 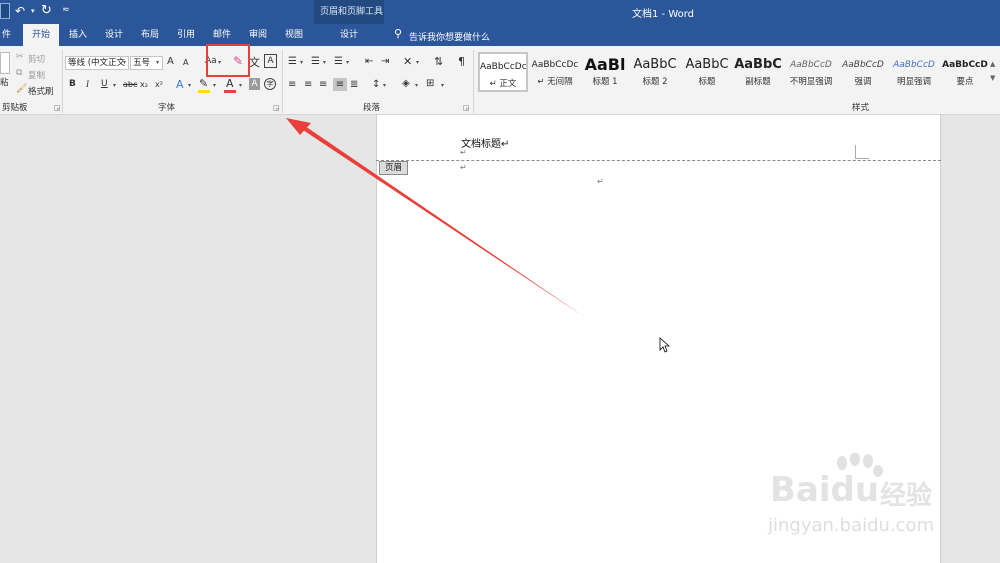 What do you see at coordinates (443, 221) in the screenshot?
I see `arrow-shaft` at bounding box center [443, 221].